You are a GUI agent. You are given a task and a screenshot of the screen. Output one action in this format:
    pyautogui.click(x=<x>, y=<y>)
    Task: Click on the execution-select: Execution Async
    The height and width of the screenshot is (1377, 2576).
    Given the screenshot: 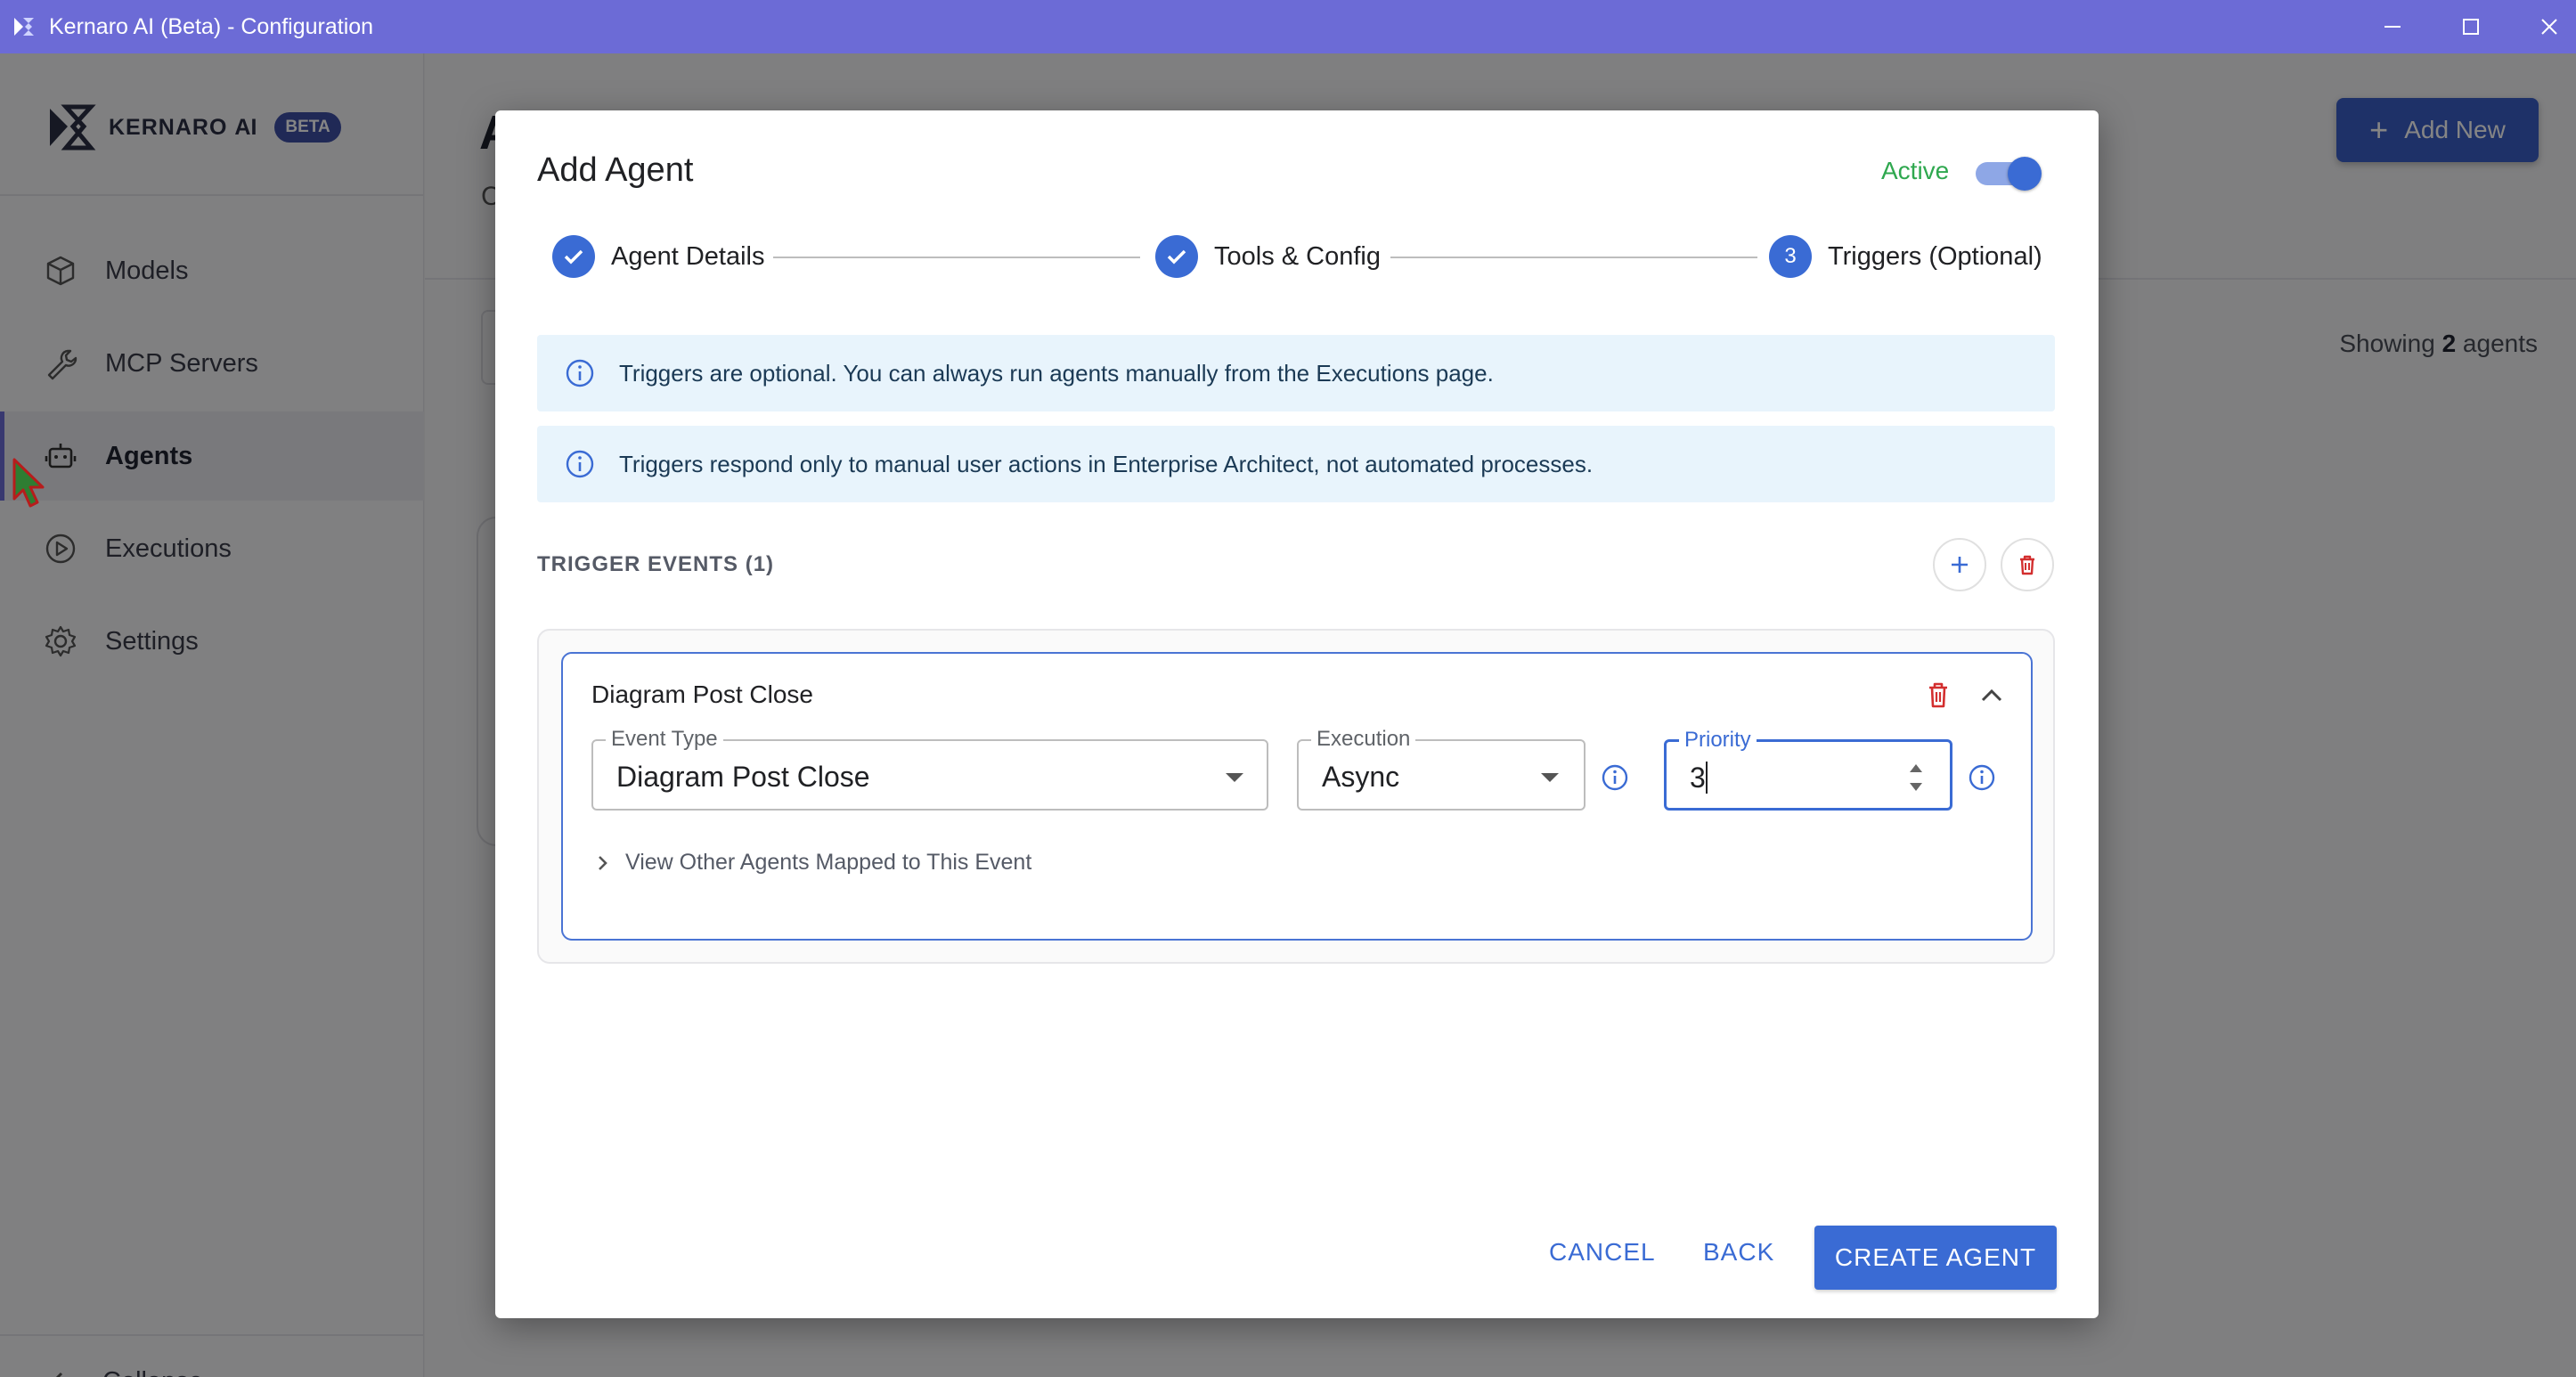 What is the action you would take?
    pyautogui.click(x=1441, y=769)
    